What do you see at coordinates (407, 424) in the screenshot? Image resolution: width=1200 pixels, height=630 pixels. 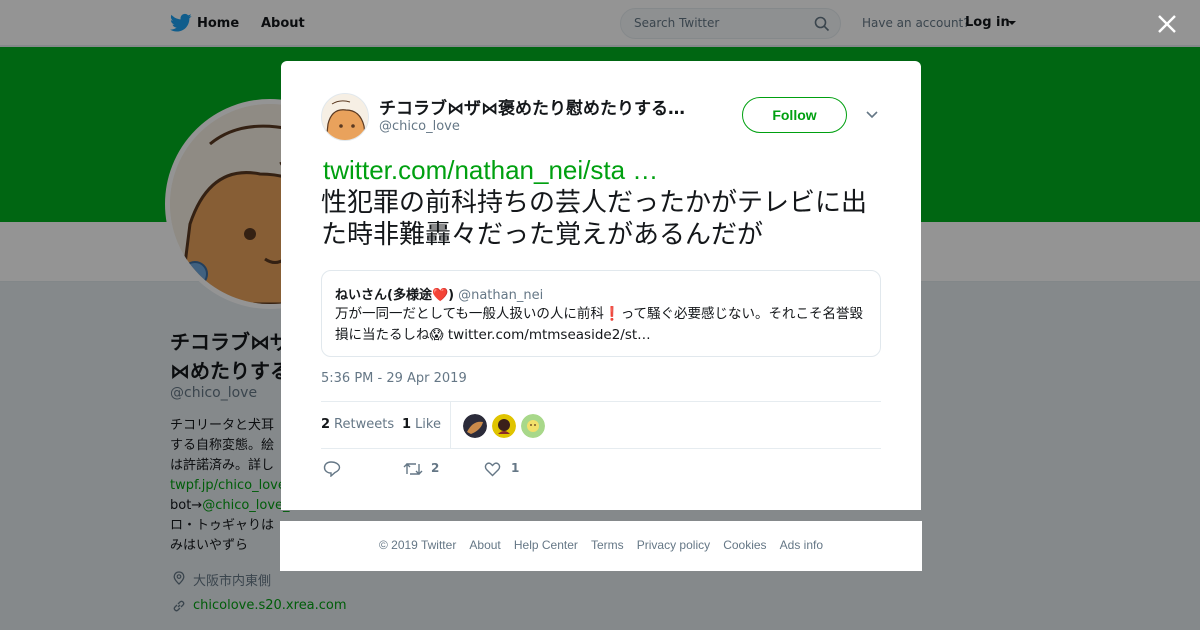 I see `like-count: 1` at bounding box center [407, 424].